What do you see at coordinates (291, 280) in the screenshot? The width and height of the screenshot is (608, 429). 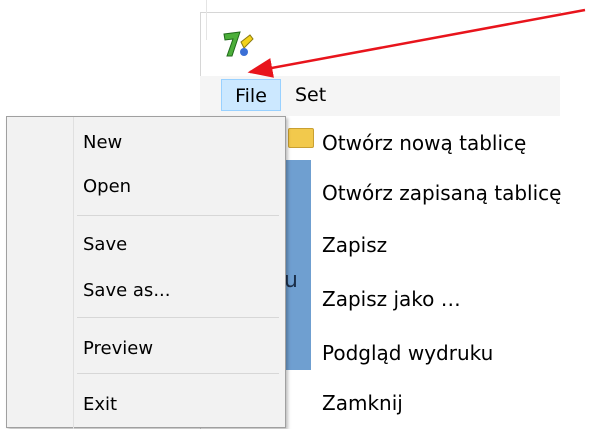 I see `content-panel-glyph: u` at bounding box center [291, 280].